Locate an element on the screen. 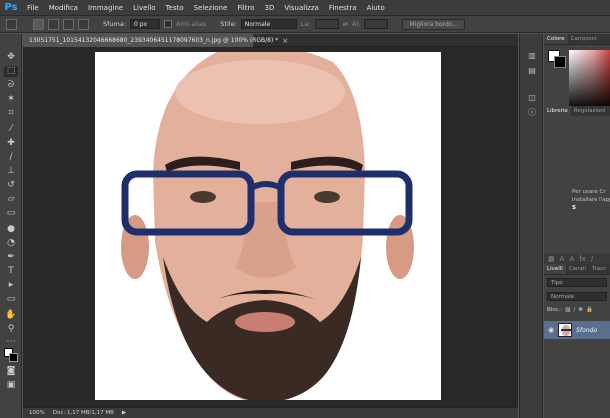  quick-mask-icon: ◙ is located at coordinates (11, 371).